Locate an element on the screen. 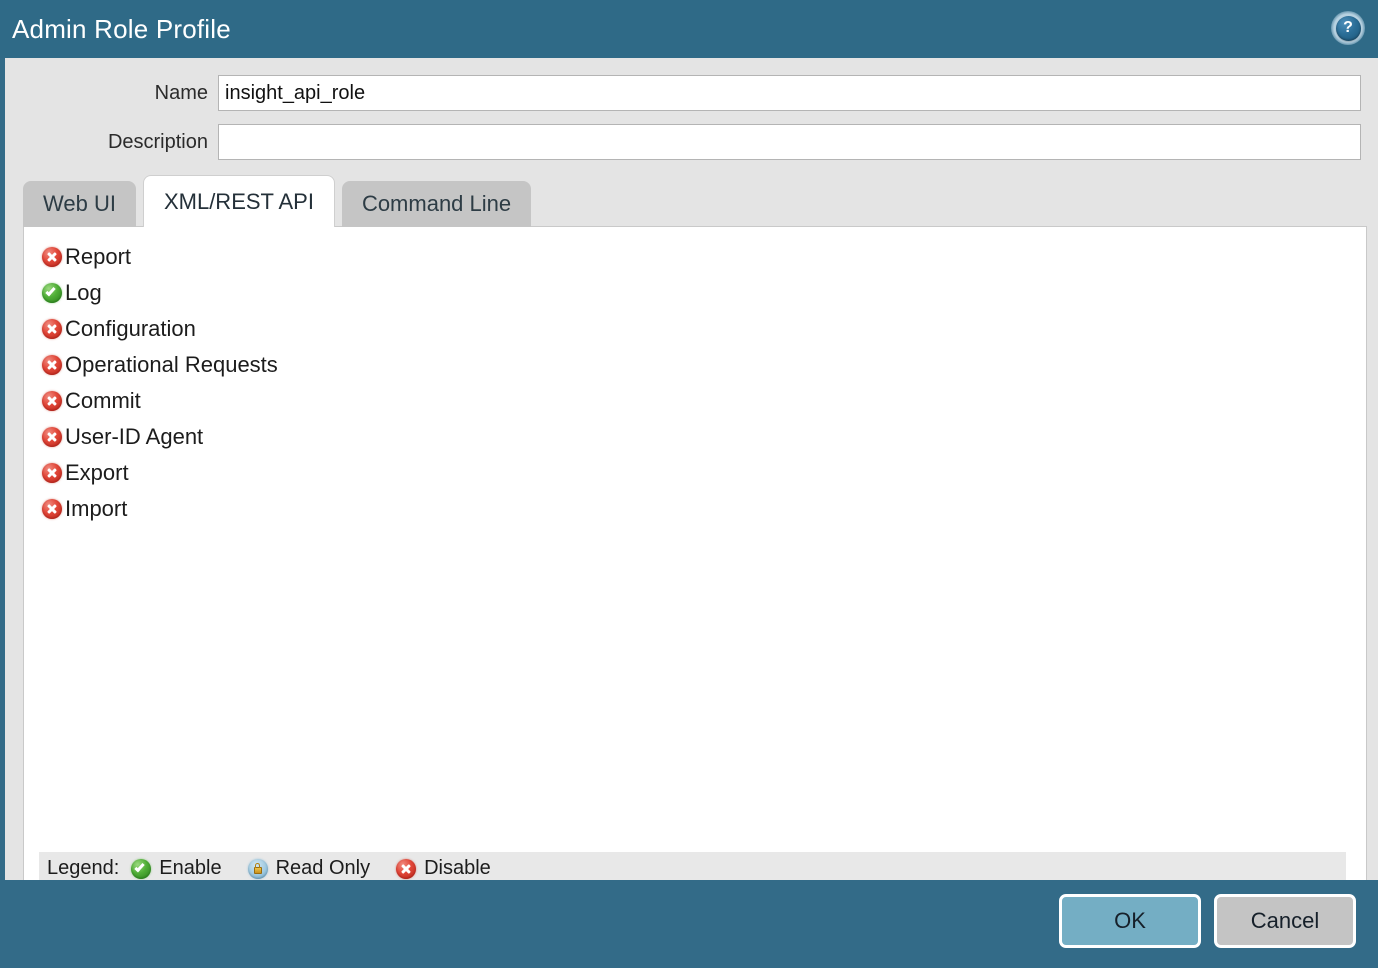 This screenshot has height=968, width=1378. help-icon-glyph: ? is located at coordinates (1348, 28).